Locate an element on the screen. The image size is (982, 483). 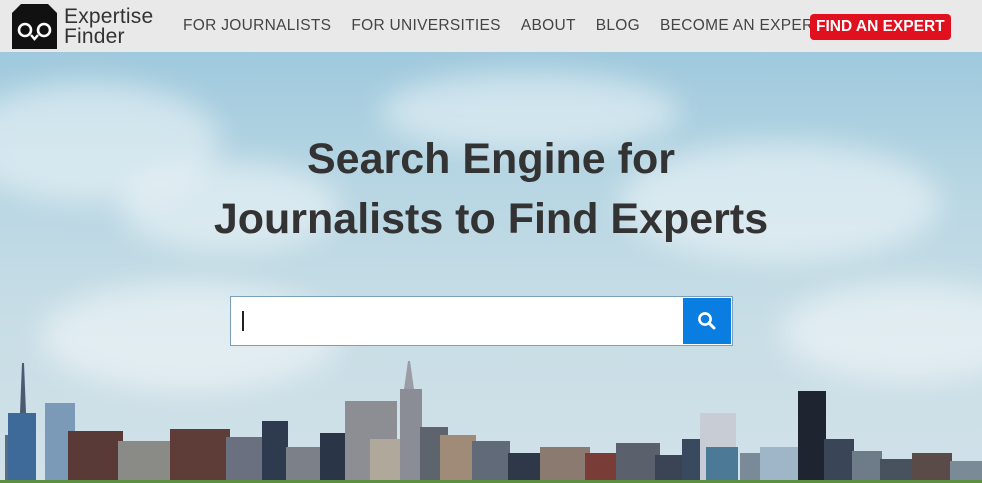
owl-logo-icon is located at coordinates (34, 26).